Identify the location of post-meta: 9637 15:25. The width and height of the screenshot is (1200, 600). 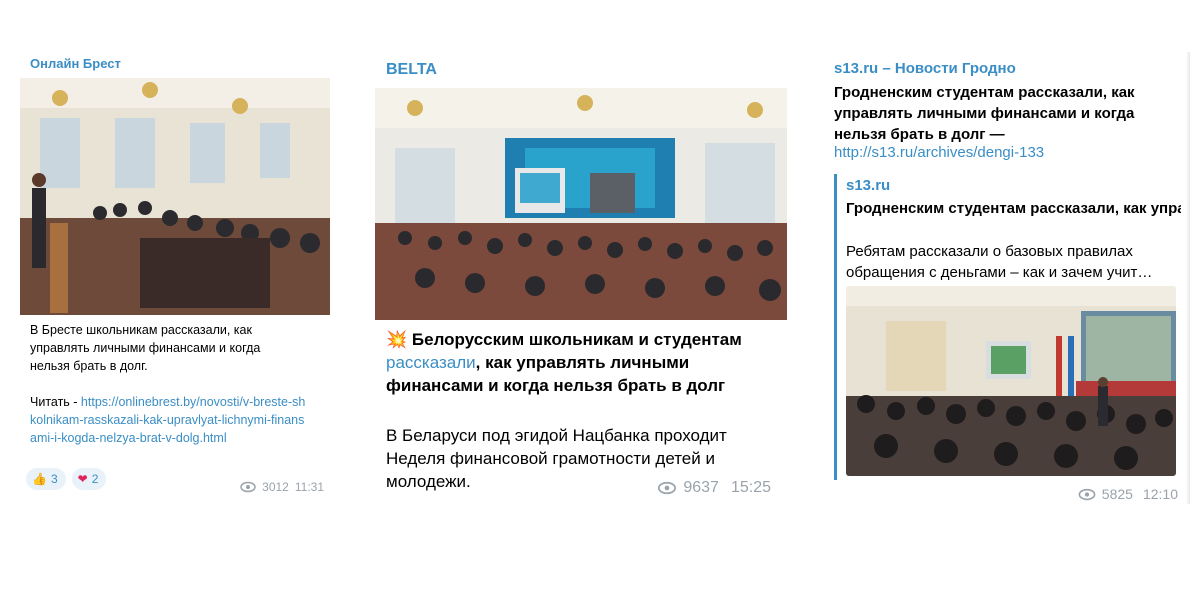
(714, 488).